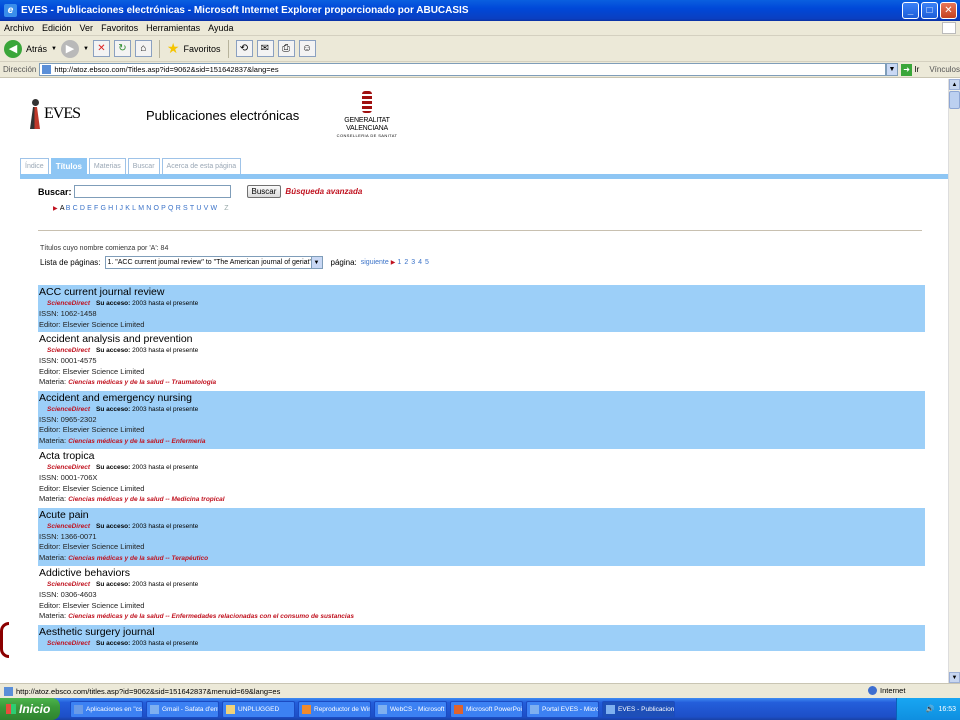 The image size is (960, 720). Describe the element at coordinates (103, 208) in the screenshot. I see `alpha-letter-g: G` at that location.